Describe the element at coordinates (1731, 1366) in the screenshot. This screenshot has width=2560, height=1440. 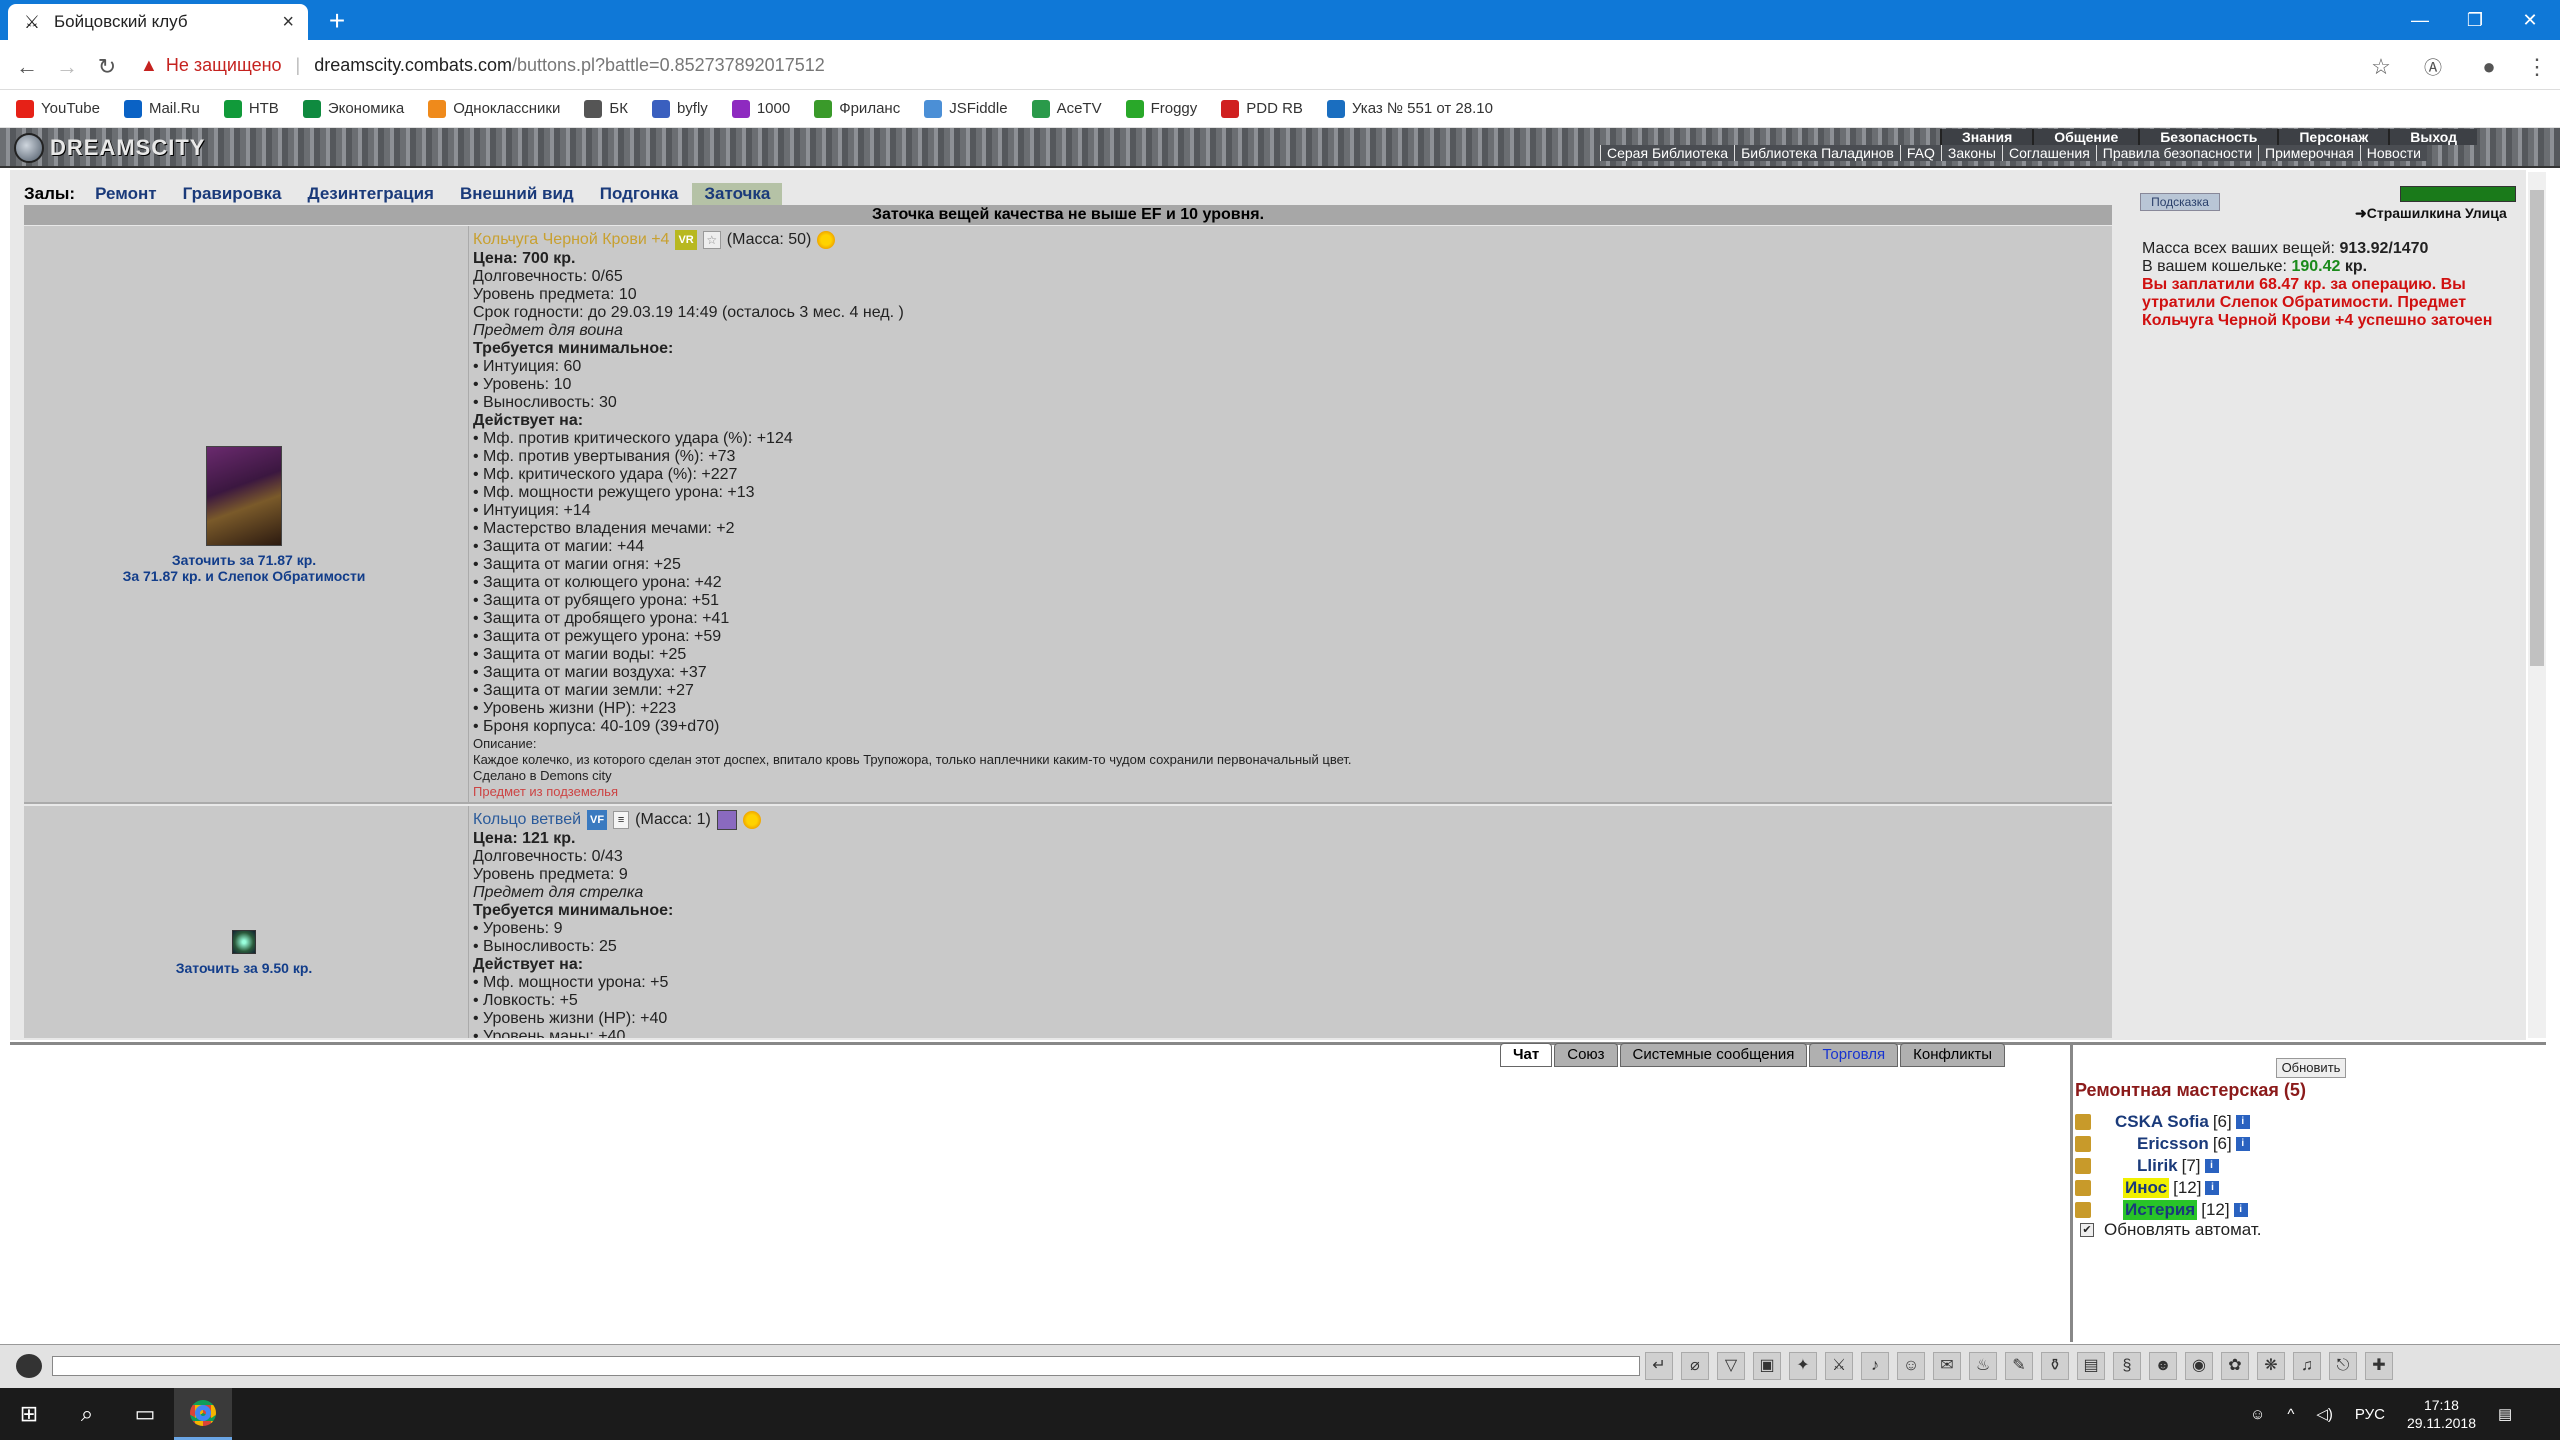
I see `filter-icon: ▽` at that location.